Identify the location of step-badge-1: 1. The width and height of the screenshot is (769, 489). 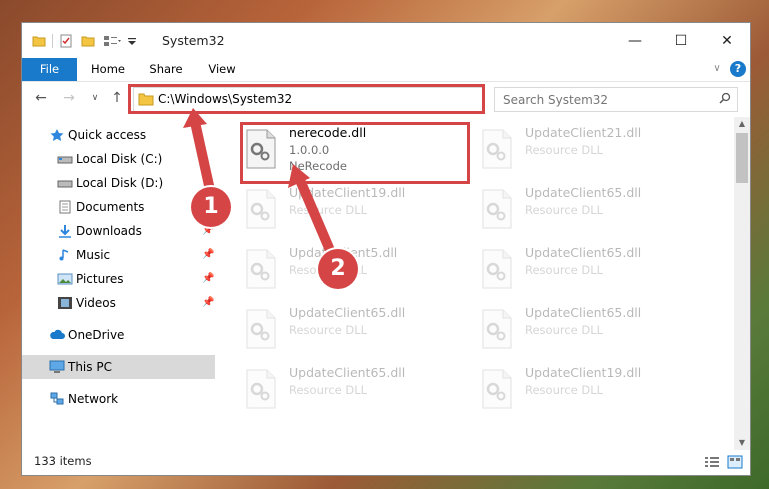
(211, 207).